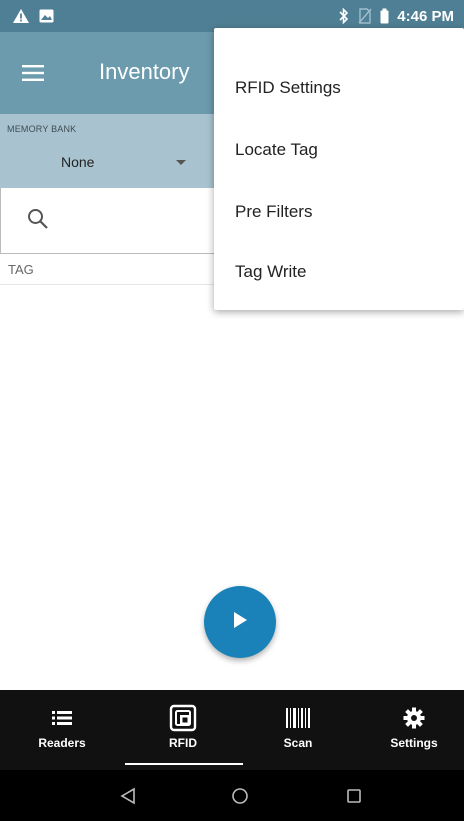  What do you see at coordinates (144, 71) in the screenshot?
I see `page-title: Inventory` at bounding box center [144, 71].